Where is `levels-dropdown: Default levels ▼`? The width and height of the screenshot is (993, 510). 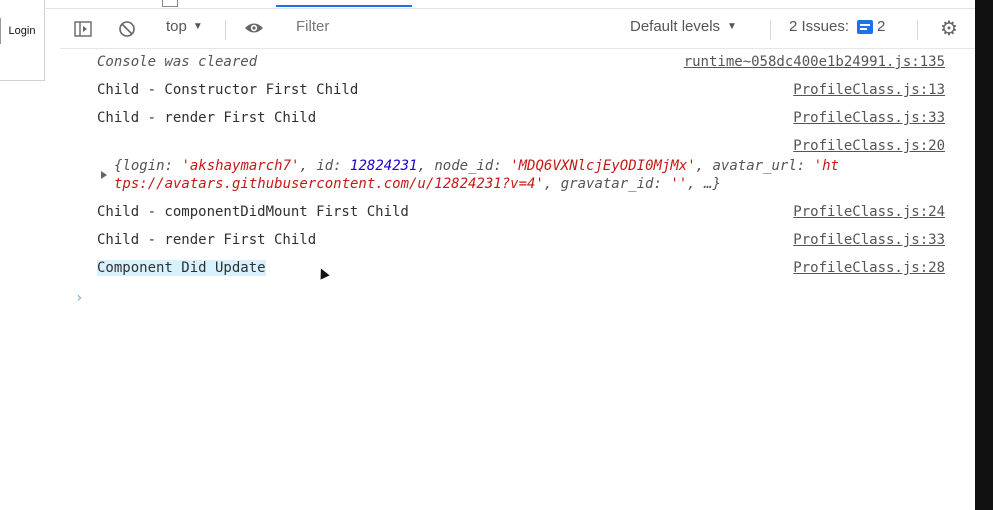
levels-dropdown: Default levels ▼ is located at coordinates (683, 26).